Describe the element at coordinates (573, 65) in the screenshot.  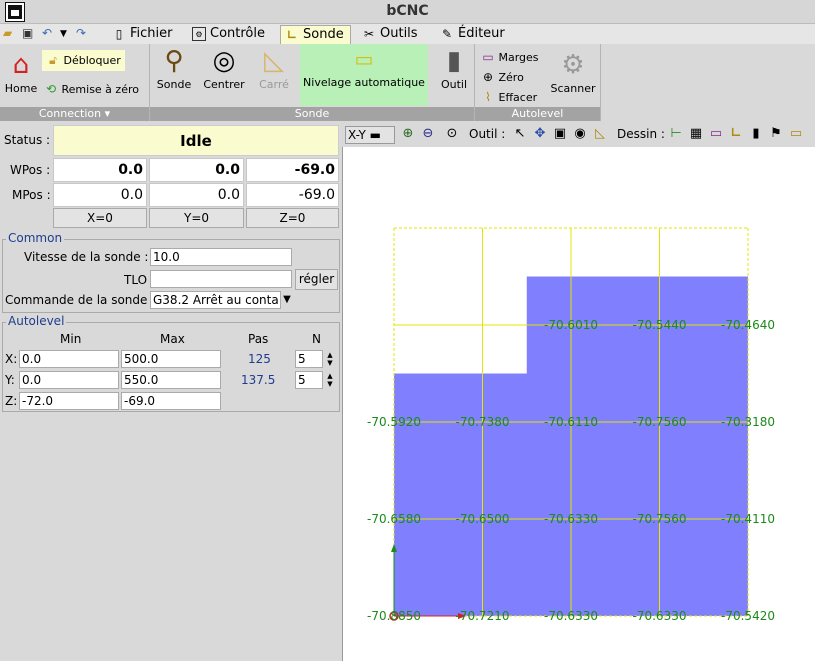
I see `gear-icon: ⚙` at that location.